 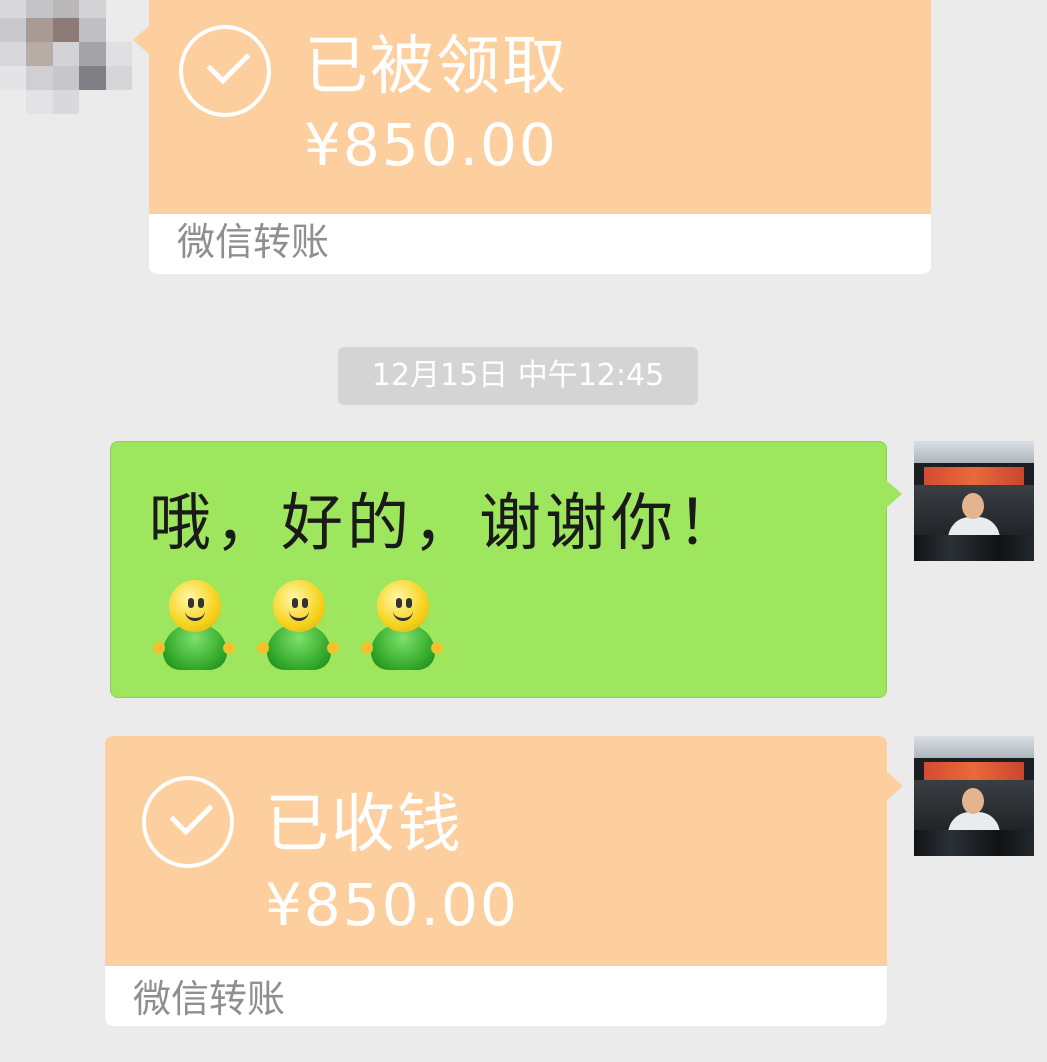 What do you see at coordinates (364, 825) in the screenshot?
I see `transfer-status: 已收钱` at bounding box center [364, 825].